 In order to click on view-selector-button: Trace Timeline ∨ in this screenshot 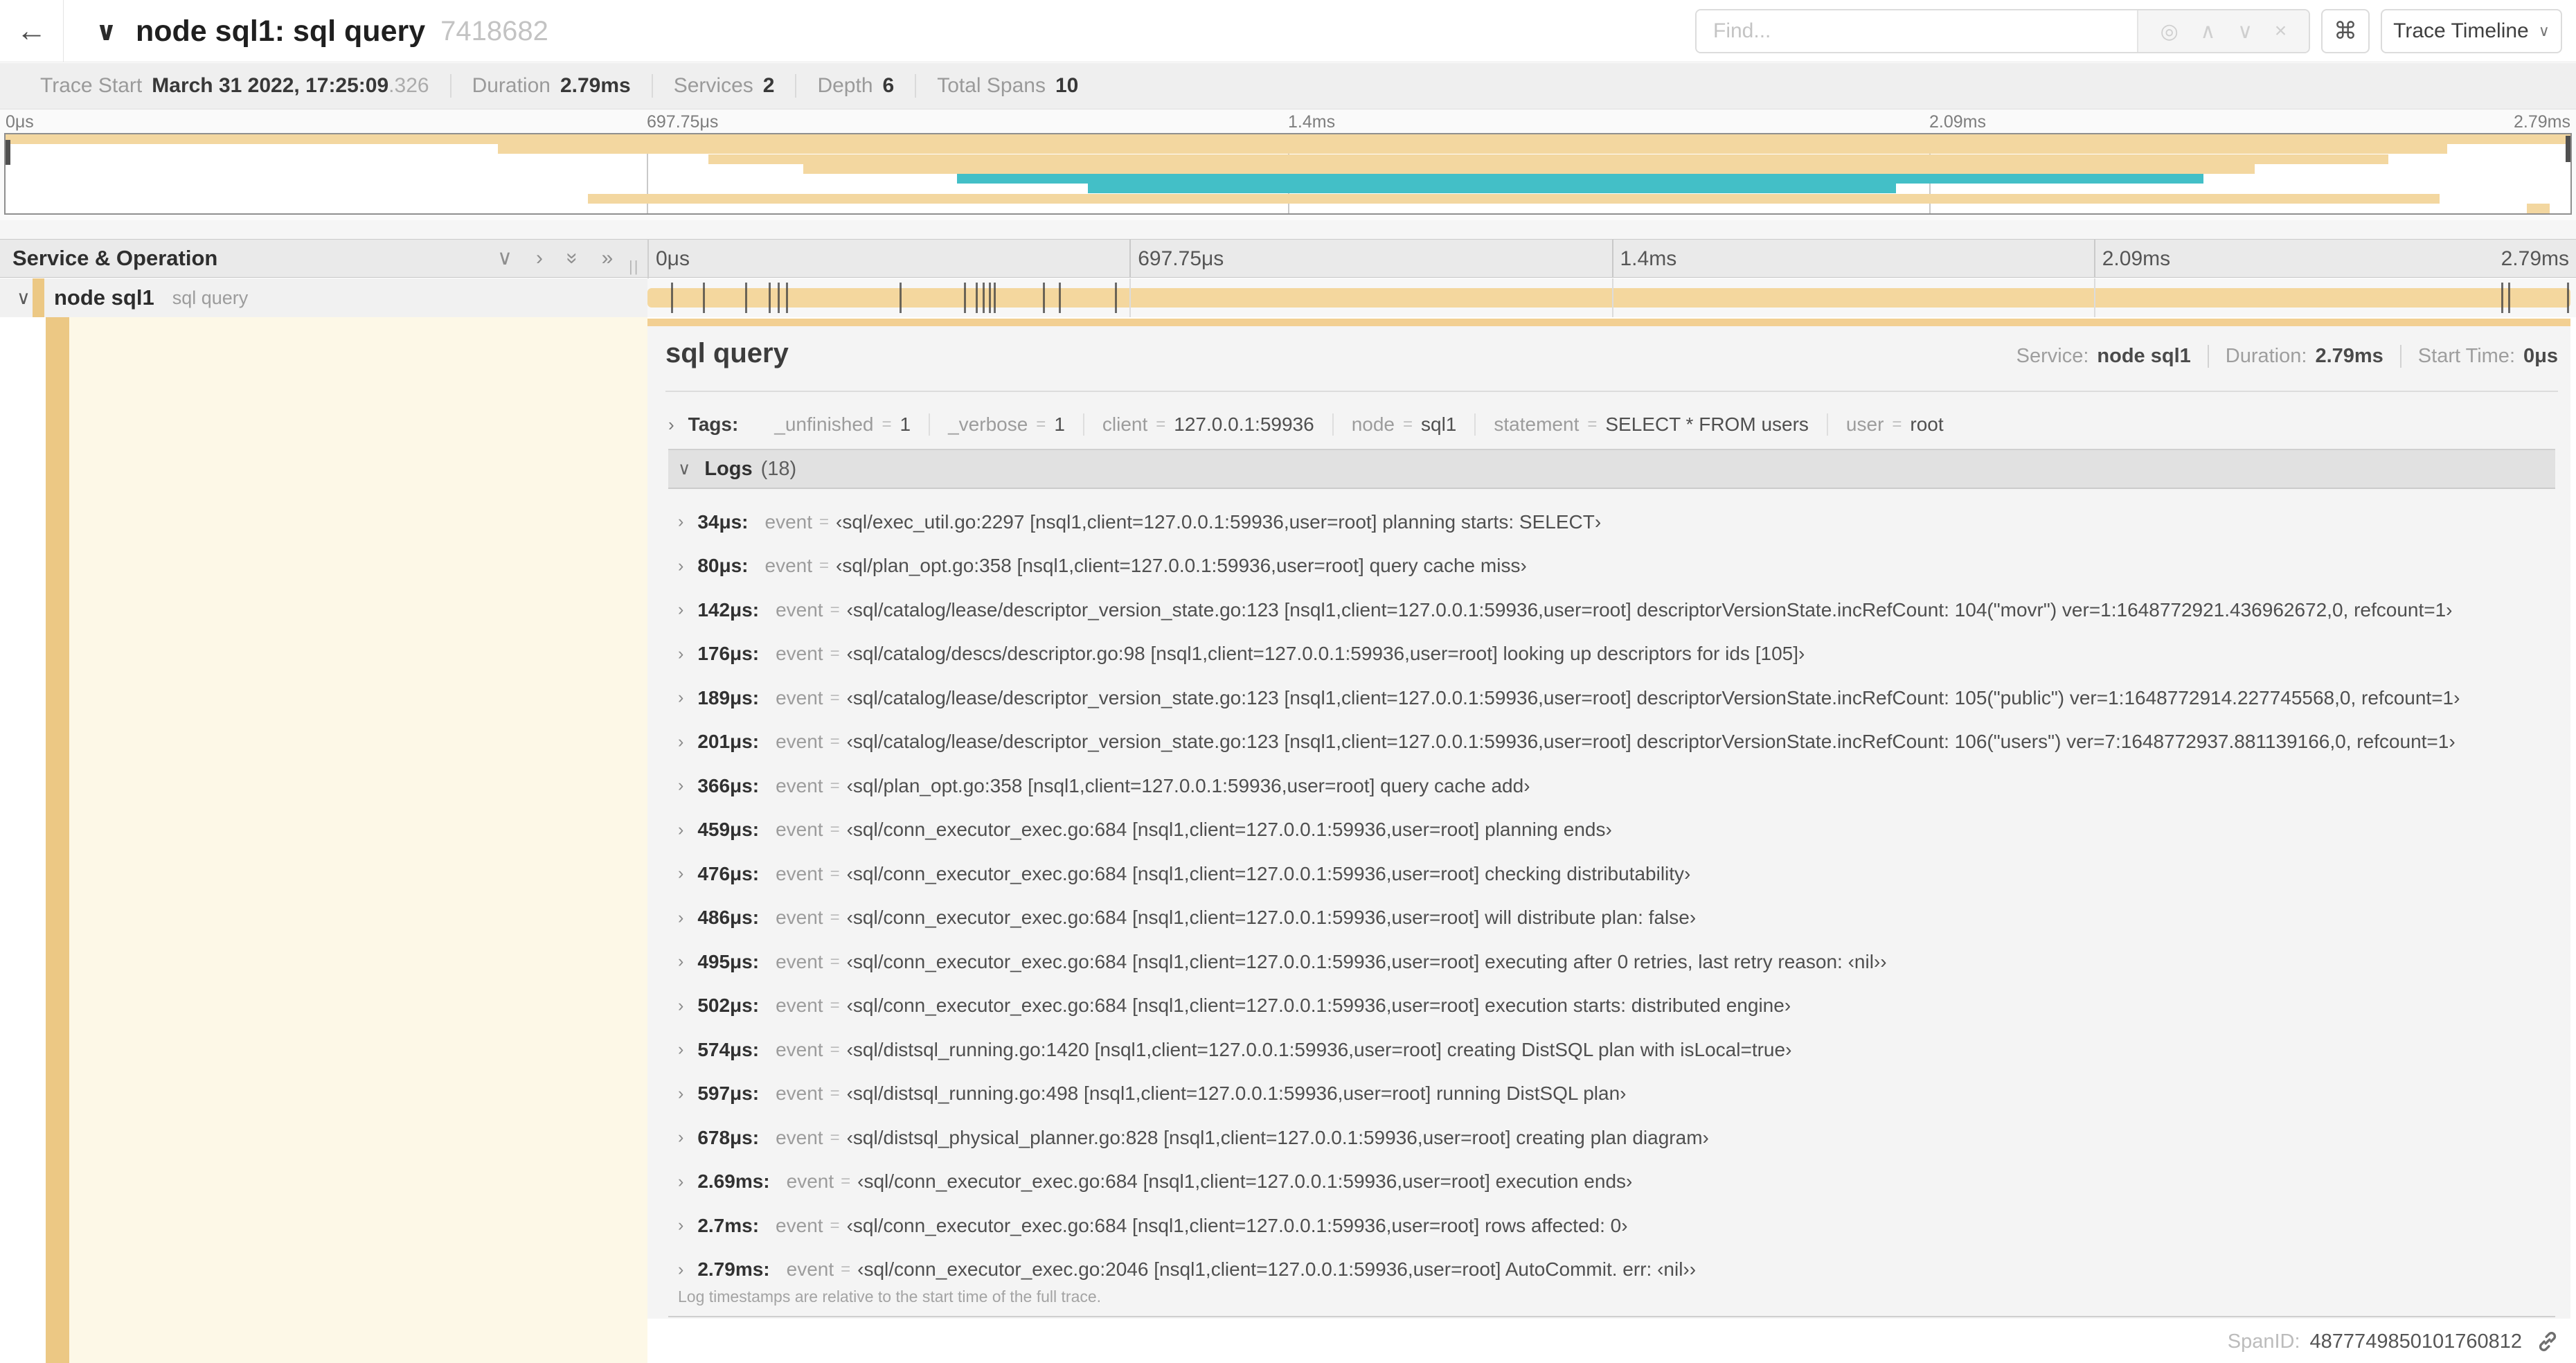, I will do `click(2471, 31)`.